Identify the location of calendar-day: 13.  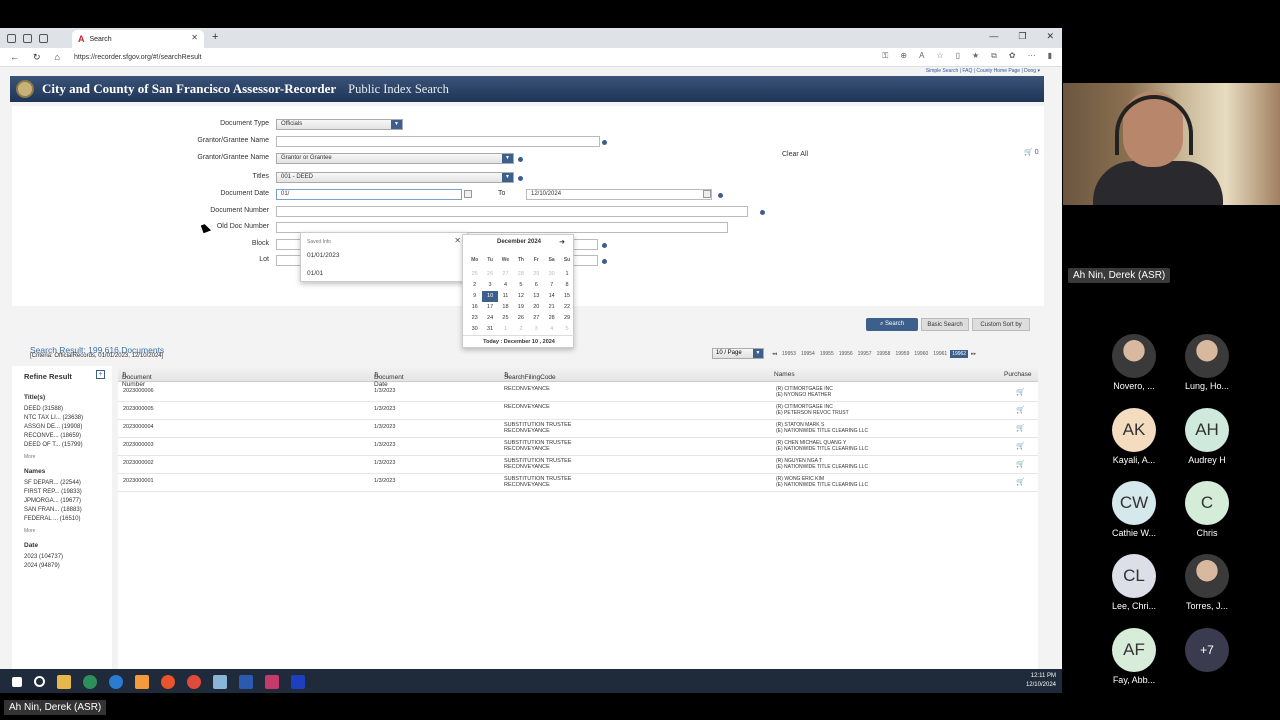
(536, 296).